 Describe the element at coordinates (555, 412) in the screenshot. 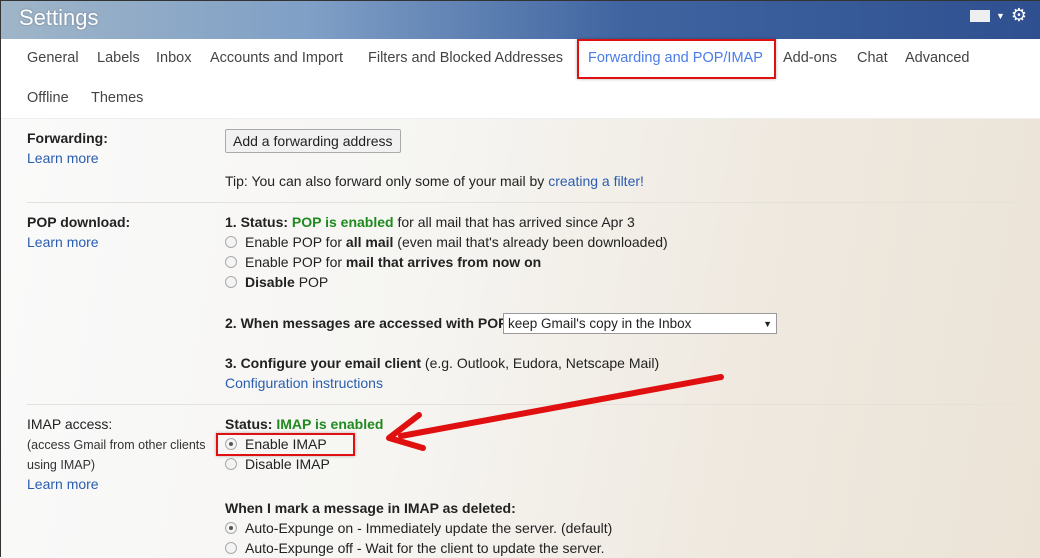

I see `annotation-arrow` at that location.